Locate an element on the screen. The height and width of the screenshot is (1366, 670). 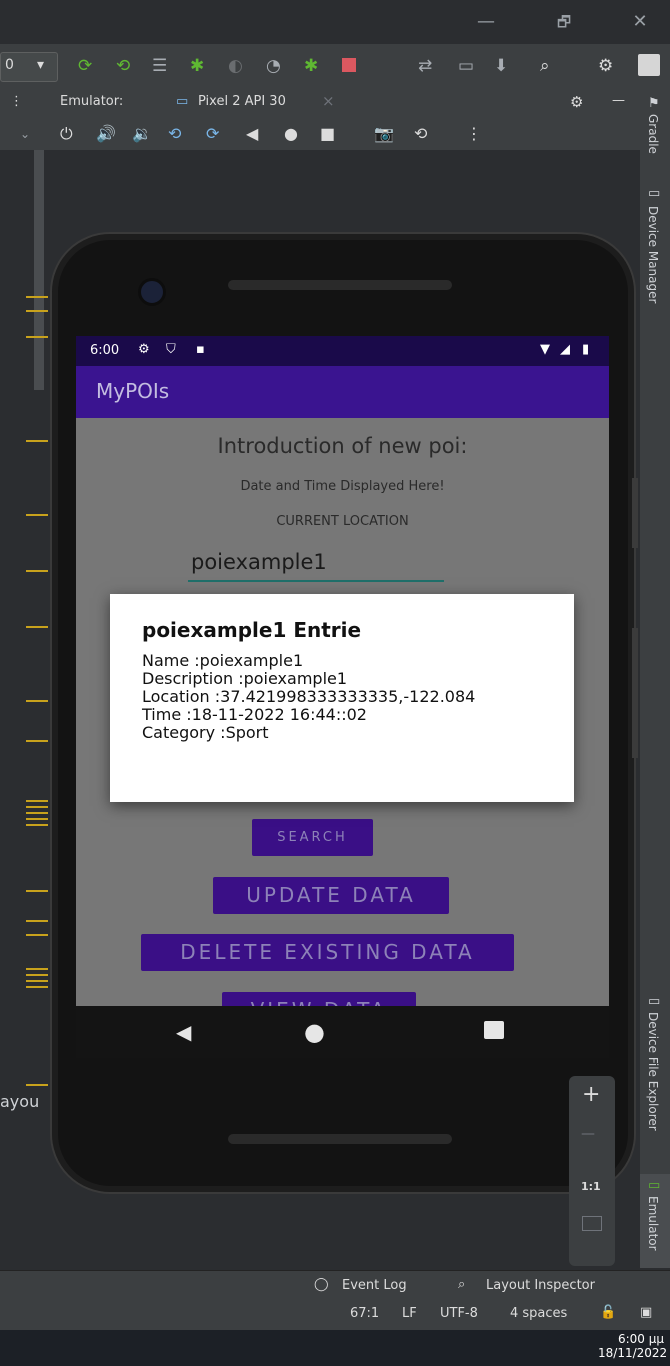
logcat-icon: ☰ is located at coordinates (159, 66).